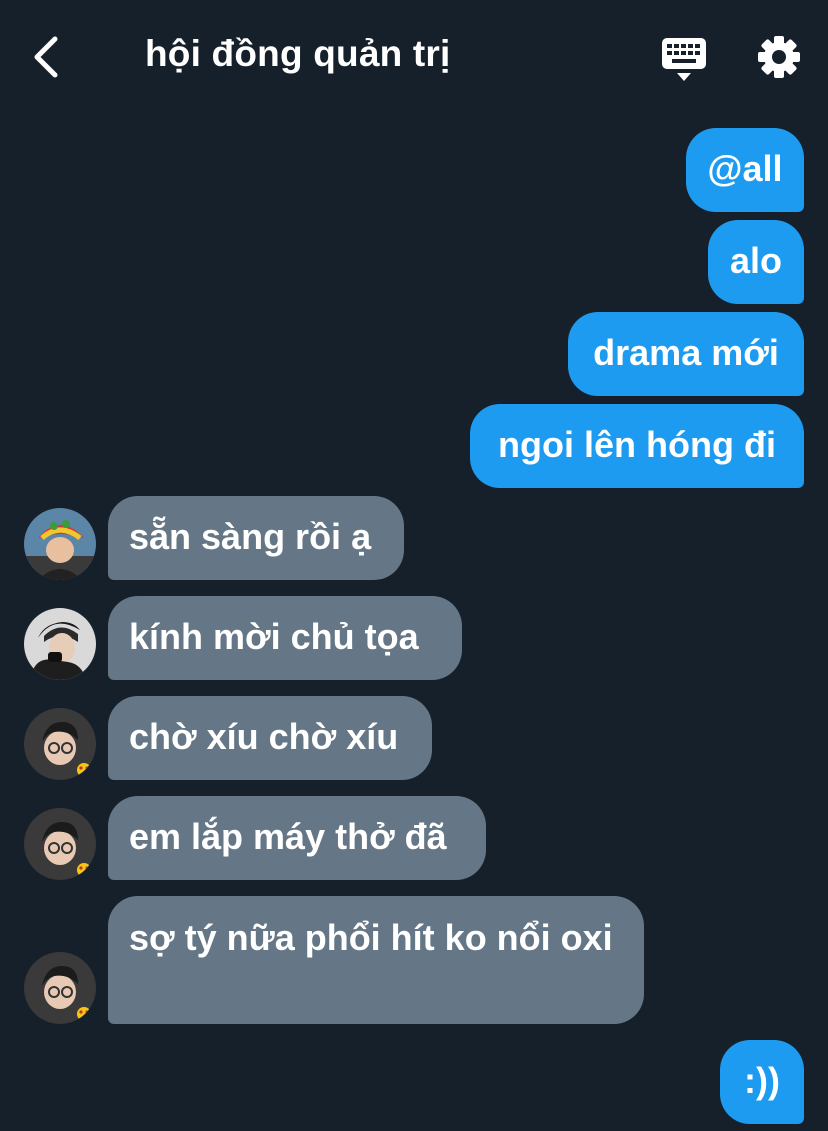 The width and height of the screenshot is (828, 1131). Describe the element at coordinates (256, 538) in the screenshot. I see `message-bubble-incoming: sẵn sàng rồi ạ` at that location.